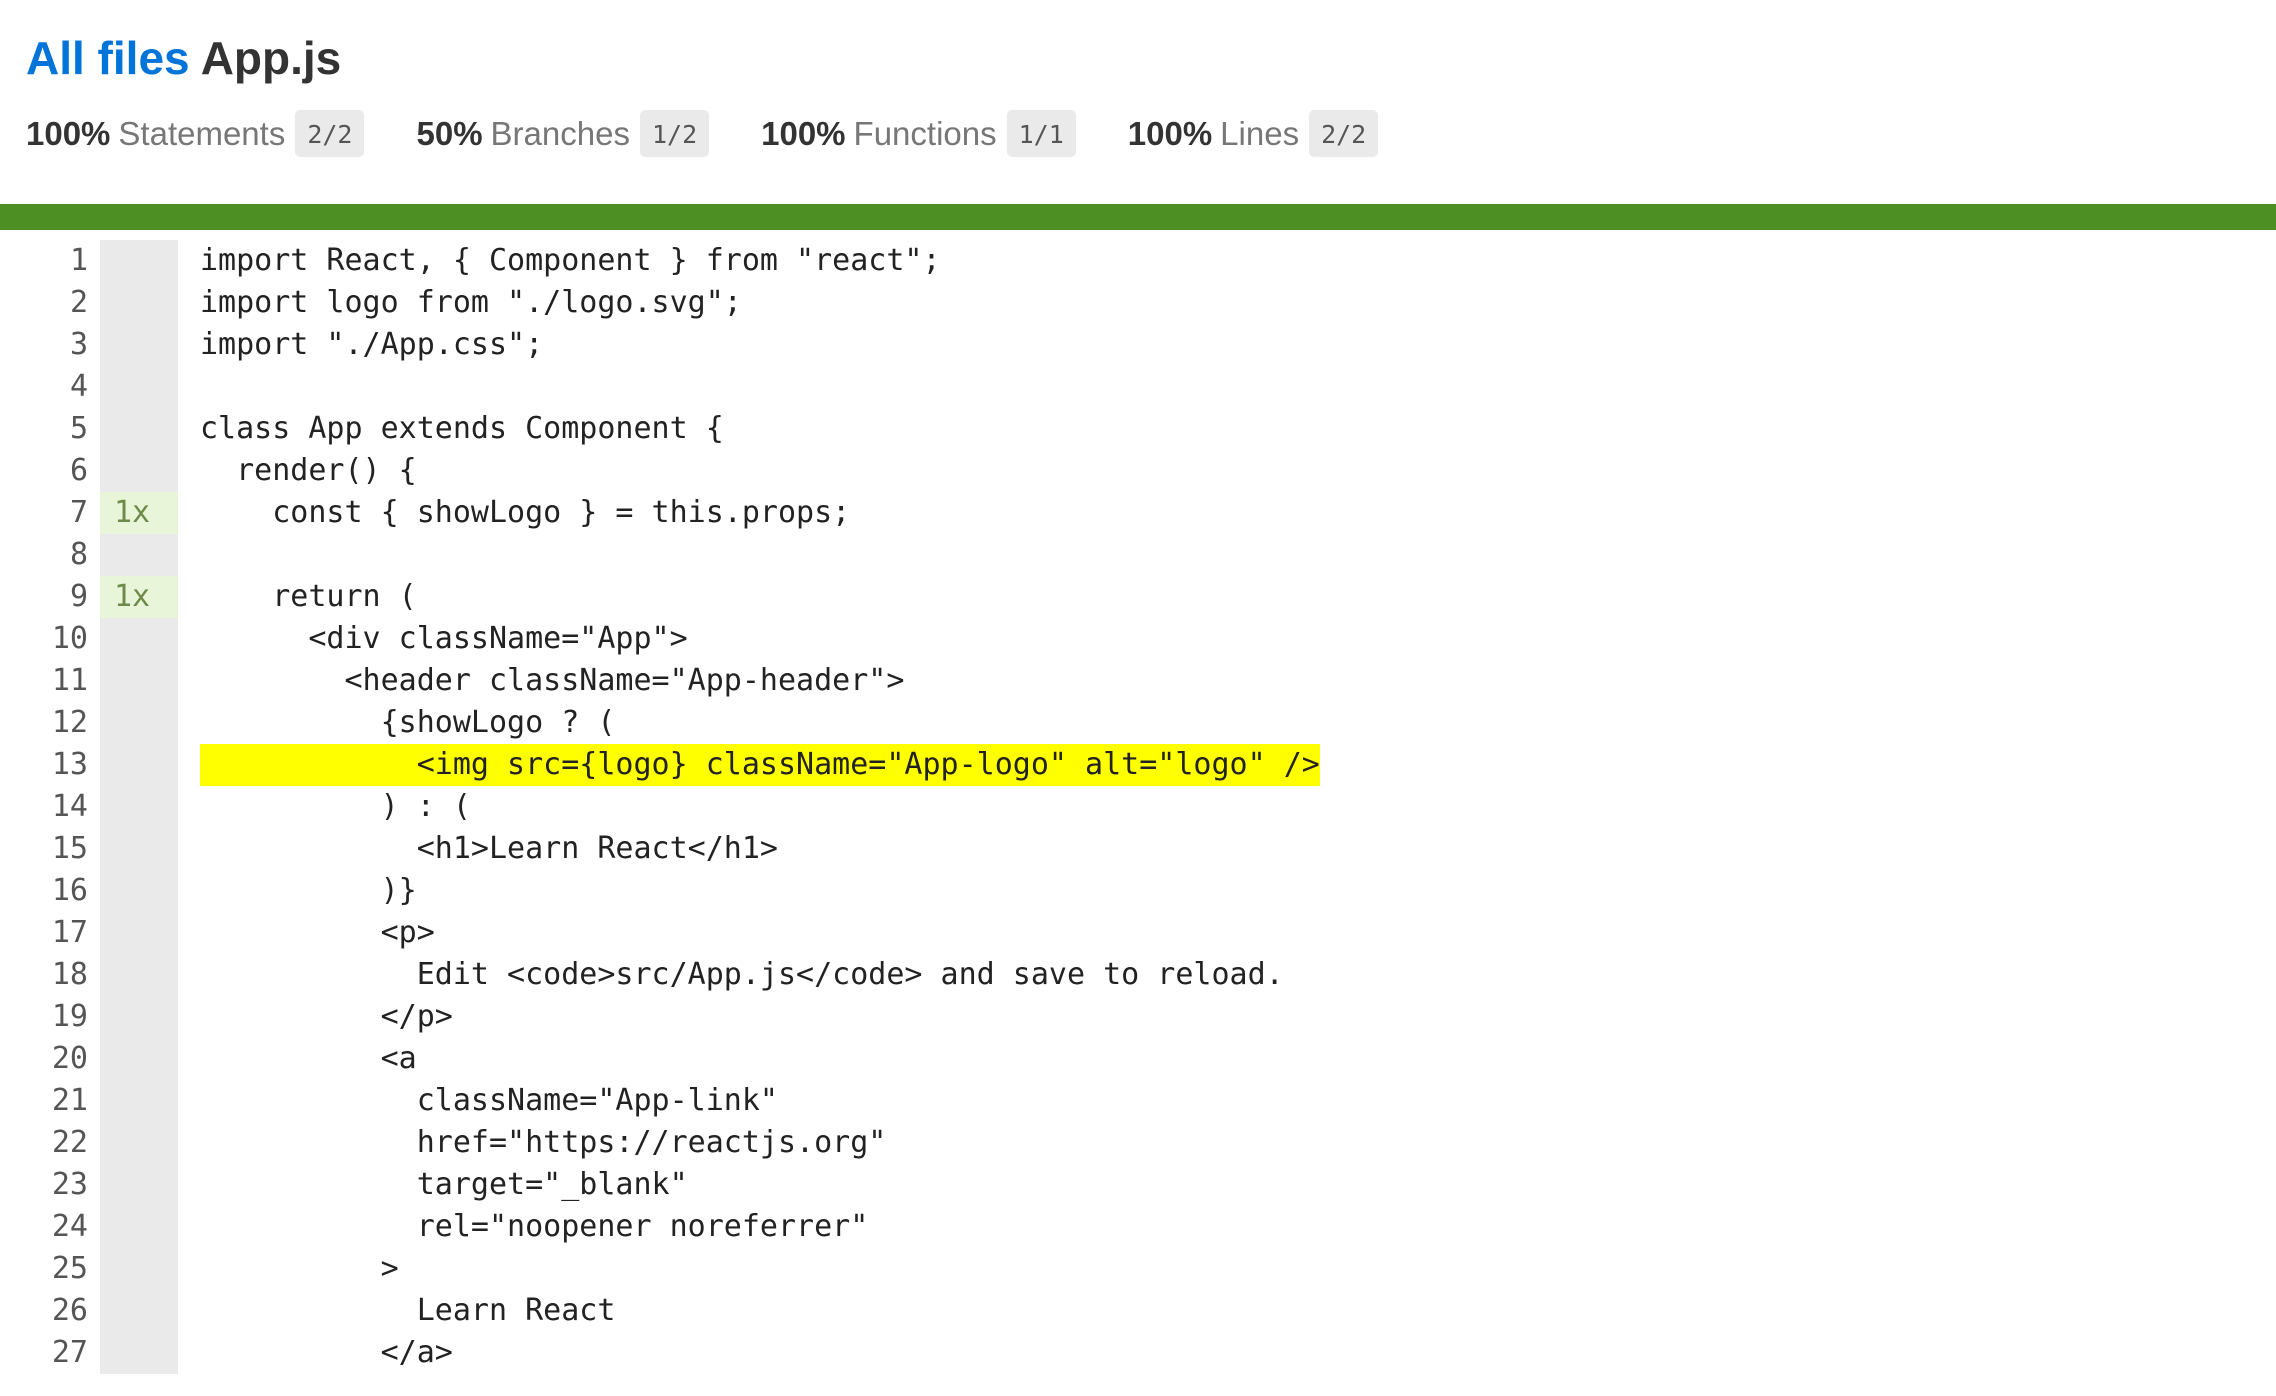 The image size is (2276, 1396). Describe the element at coordinates (1138, 217) in the screenshot. I see `coverage-status-bar` at that location.